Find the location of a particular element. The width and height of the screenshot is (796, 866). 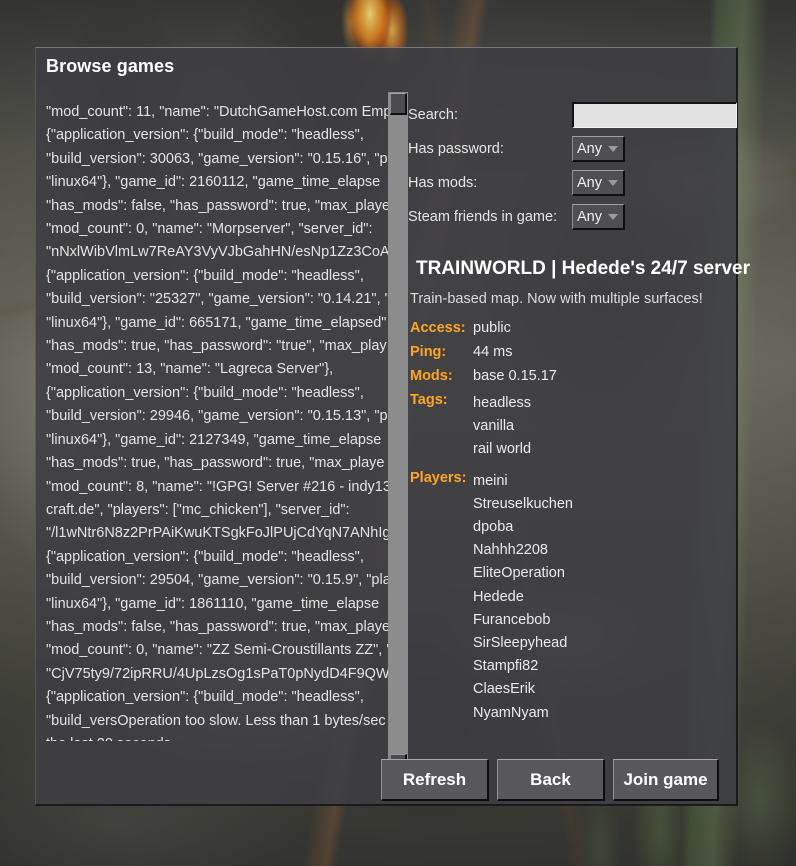

search-input is located at coordinates (654, 115).